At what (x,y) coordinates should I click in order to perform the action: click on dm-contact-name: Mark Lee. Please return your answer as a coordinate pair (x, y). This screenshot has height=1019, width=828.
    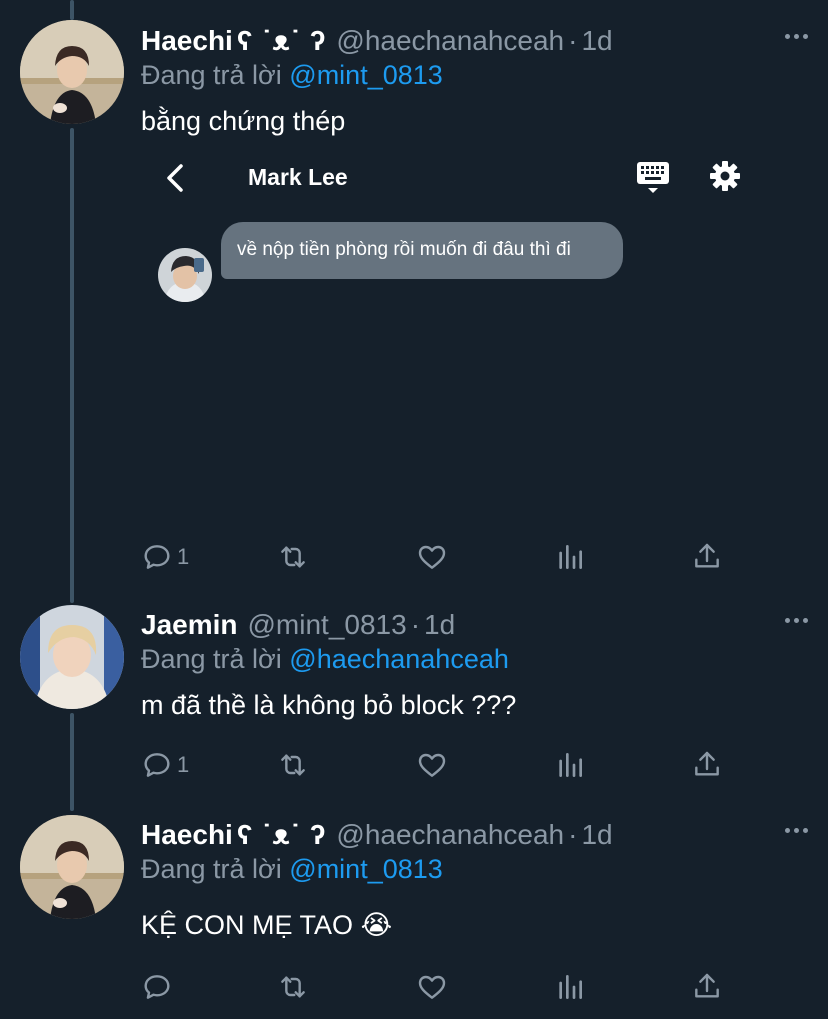
    Looking at the image, I should click on (298, 177).